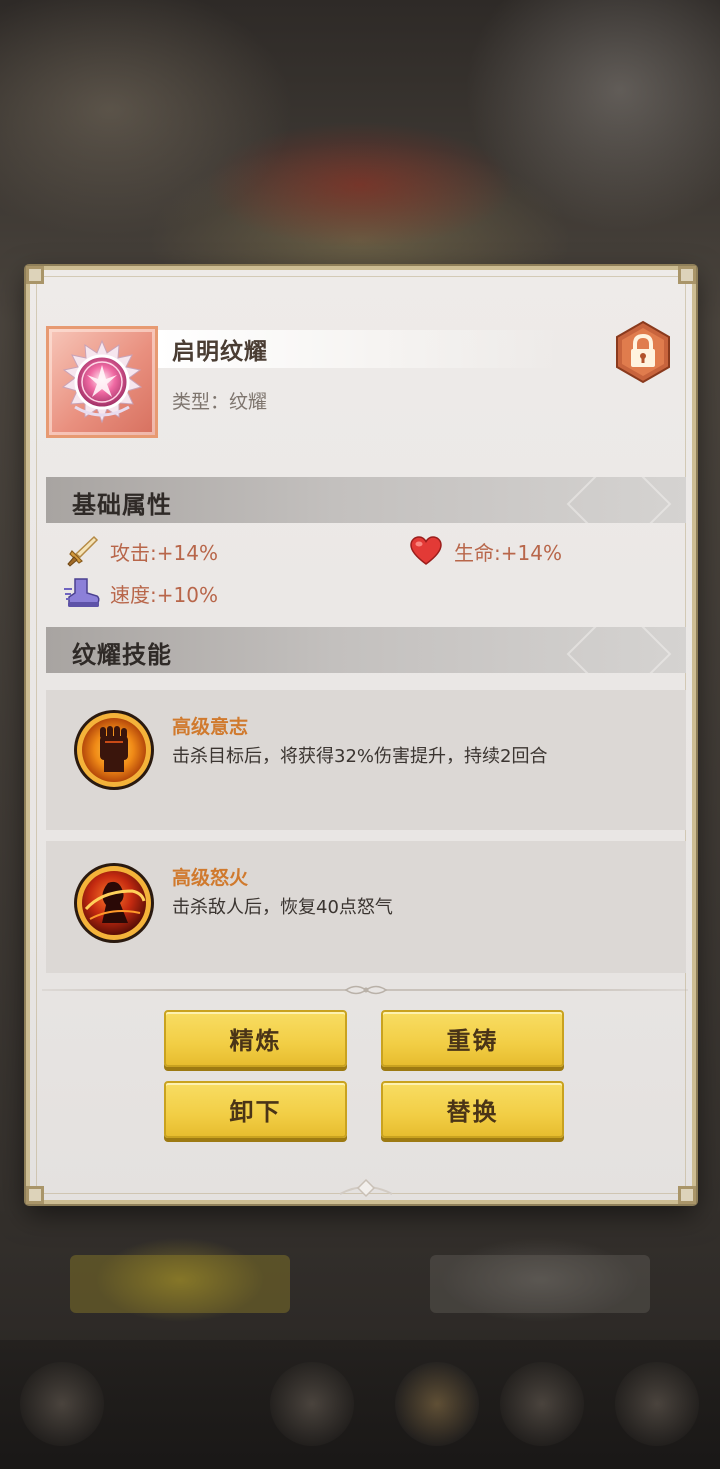  Describe the element at coordinates (210, 878) in the screenshot. I see `skill-name: 高级怒火` at that location.